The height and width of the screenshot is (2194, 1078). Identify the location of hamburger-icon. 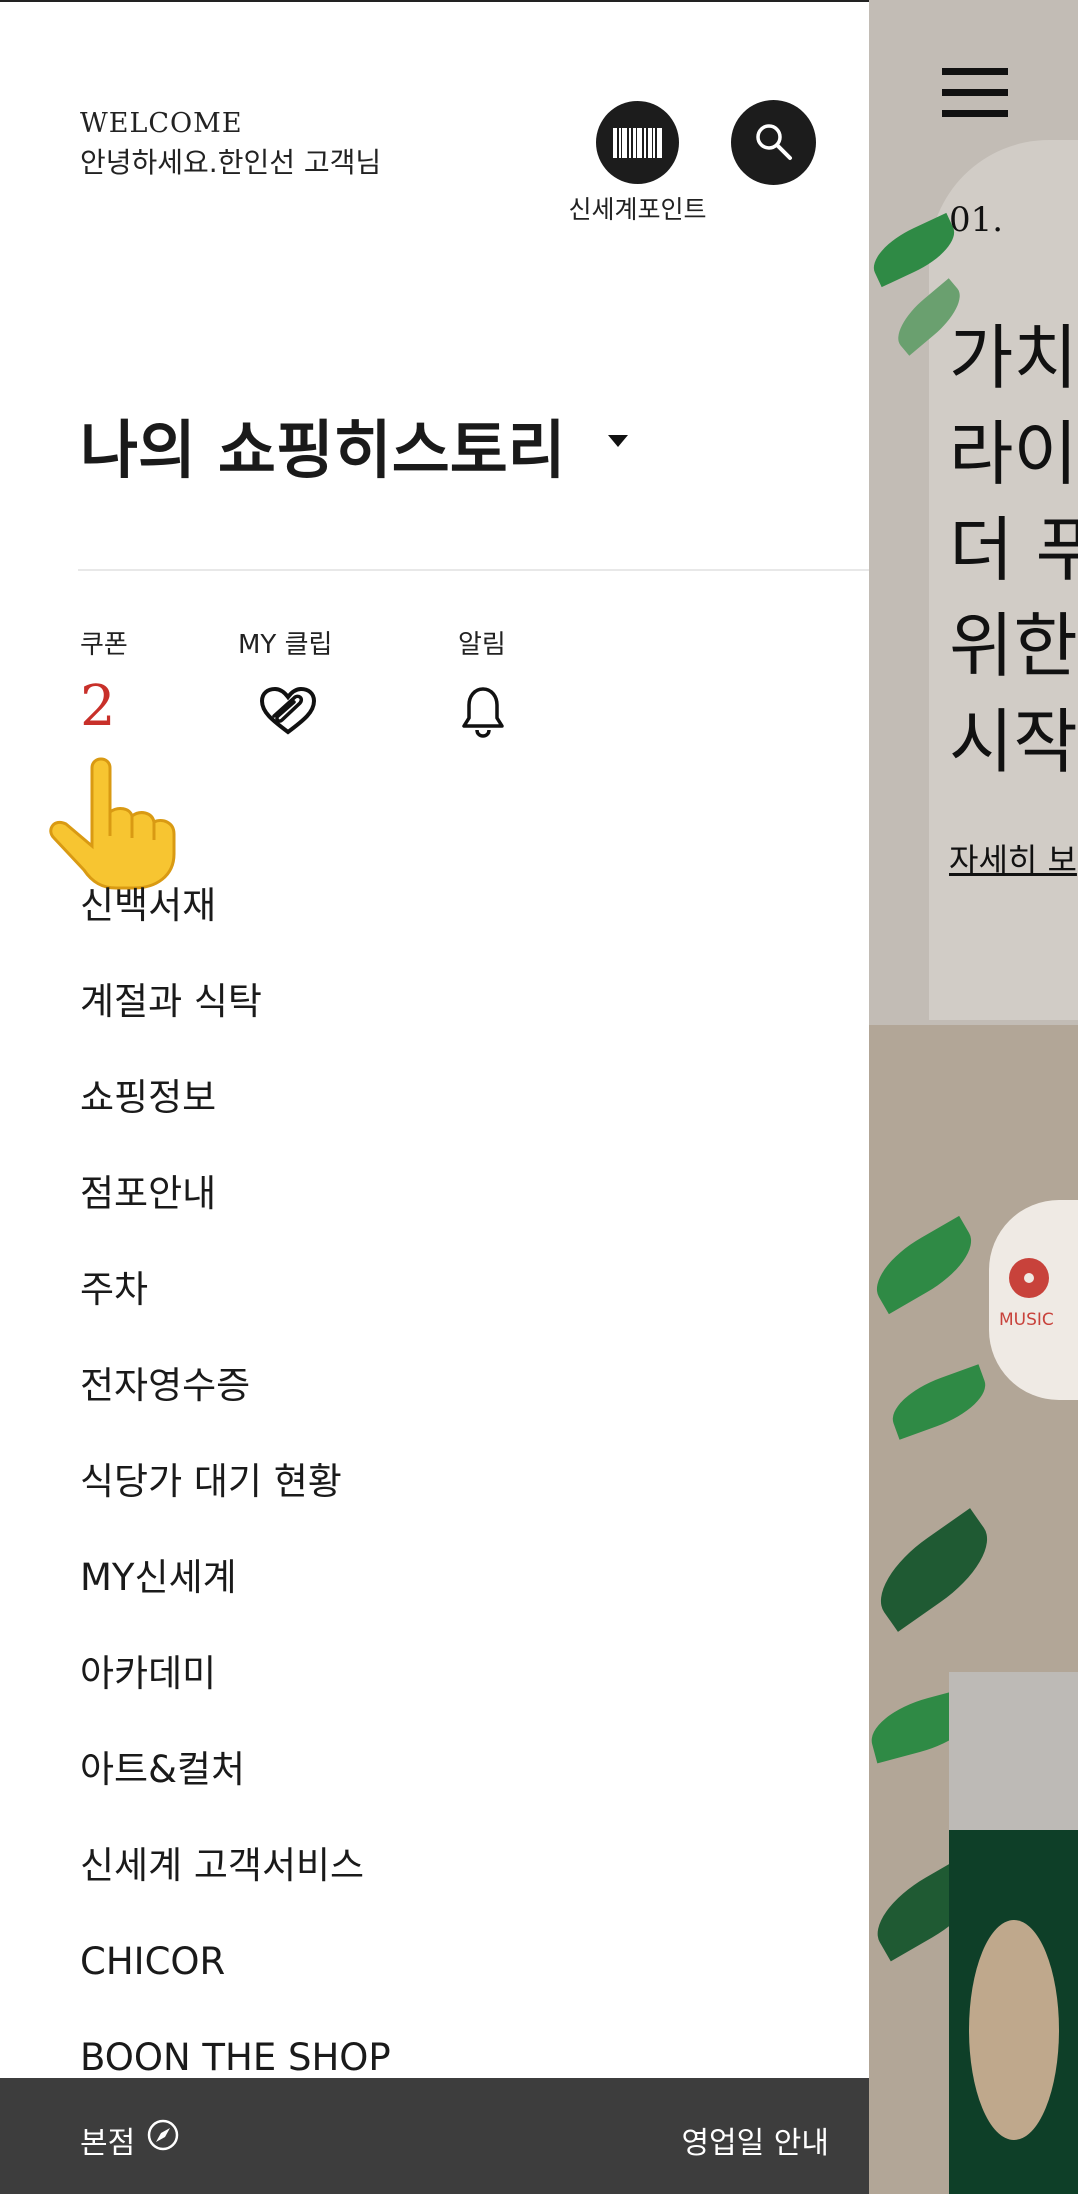
(975, 99).